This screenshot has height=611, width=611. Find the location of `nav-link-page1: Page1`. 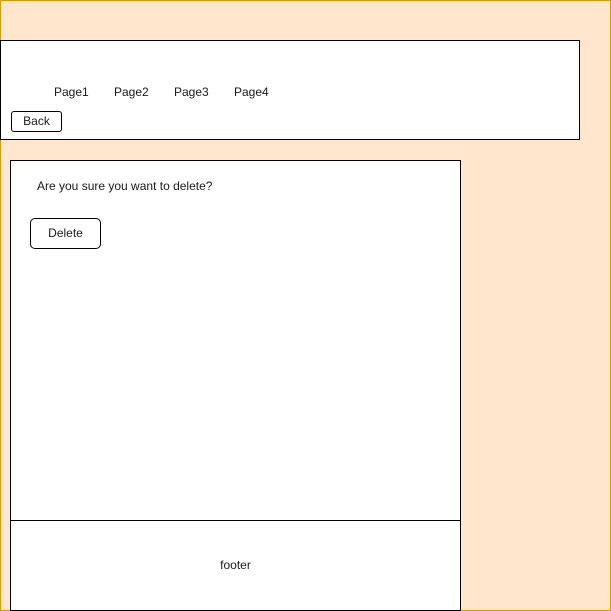

nav-link-page1: Page1 is located at coordinates (71, 92).